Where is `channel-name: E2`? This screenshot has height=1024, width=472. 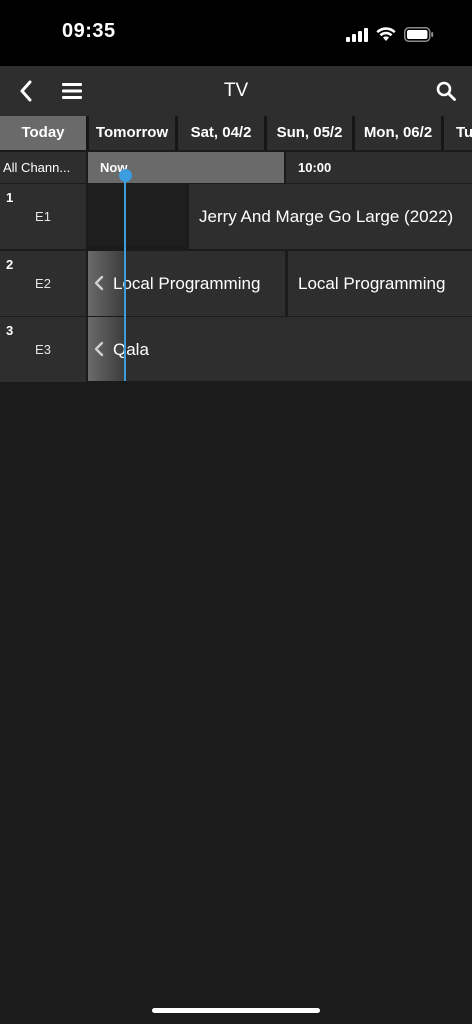 channel-name: E2 is located at coordinates (43, 283).